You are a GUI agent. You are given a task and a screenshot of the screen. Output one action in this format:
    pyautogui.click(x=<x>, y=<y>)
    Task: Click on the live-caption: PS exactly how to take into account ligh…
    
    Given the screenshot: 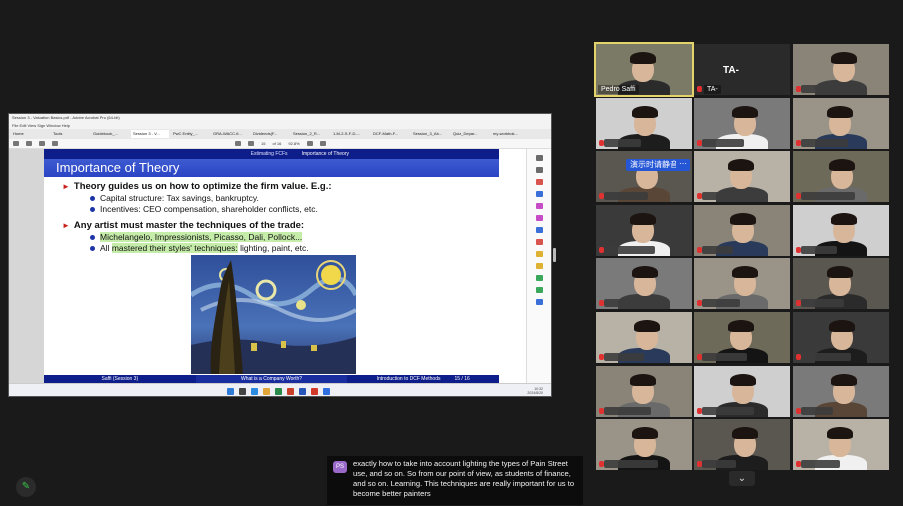 What is the action you would take?
    pyautogui.click(x=455, y=480)
    